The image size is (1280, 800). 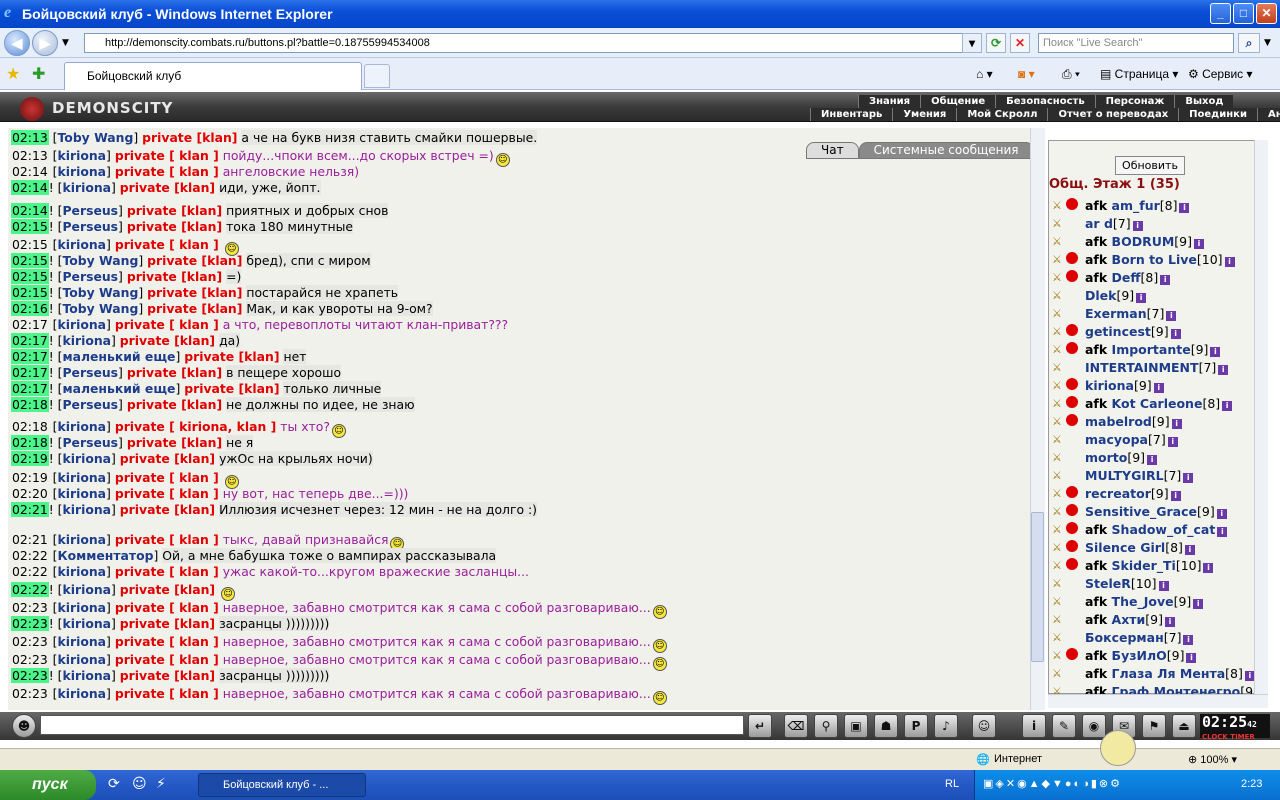 What do you see at coordinates (1123, 477) in the screenshot?
I see `online-user: ⚔ MULTYGIRL[7] i` at bounding box center [1123, 477].